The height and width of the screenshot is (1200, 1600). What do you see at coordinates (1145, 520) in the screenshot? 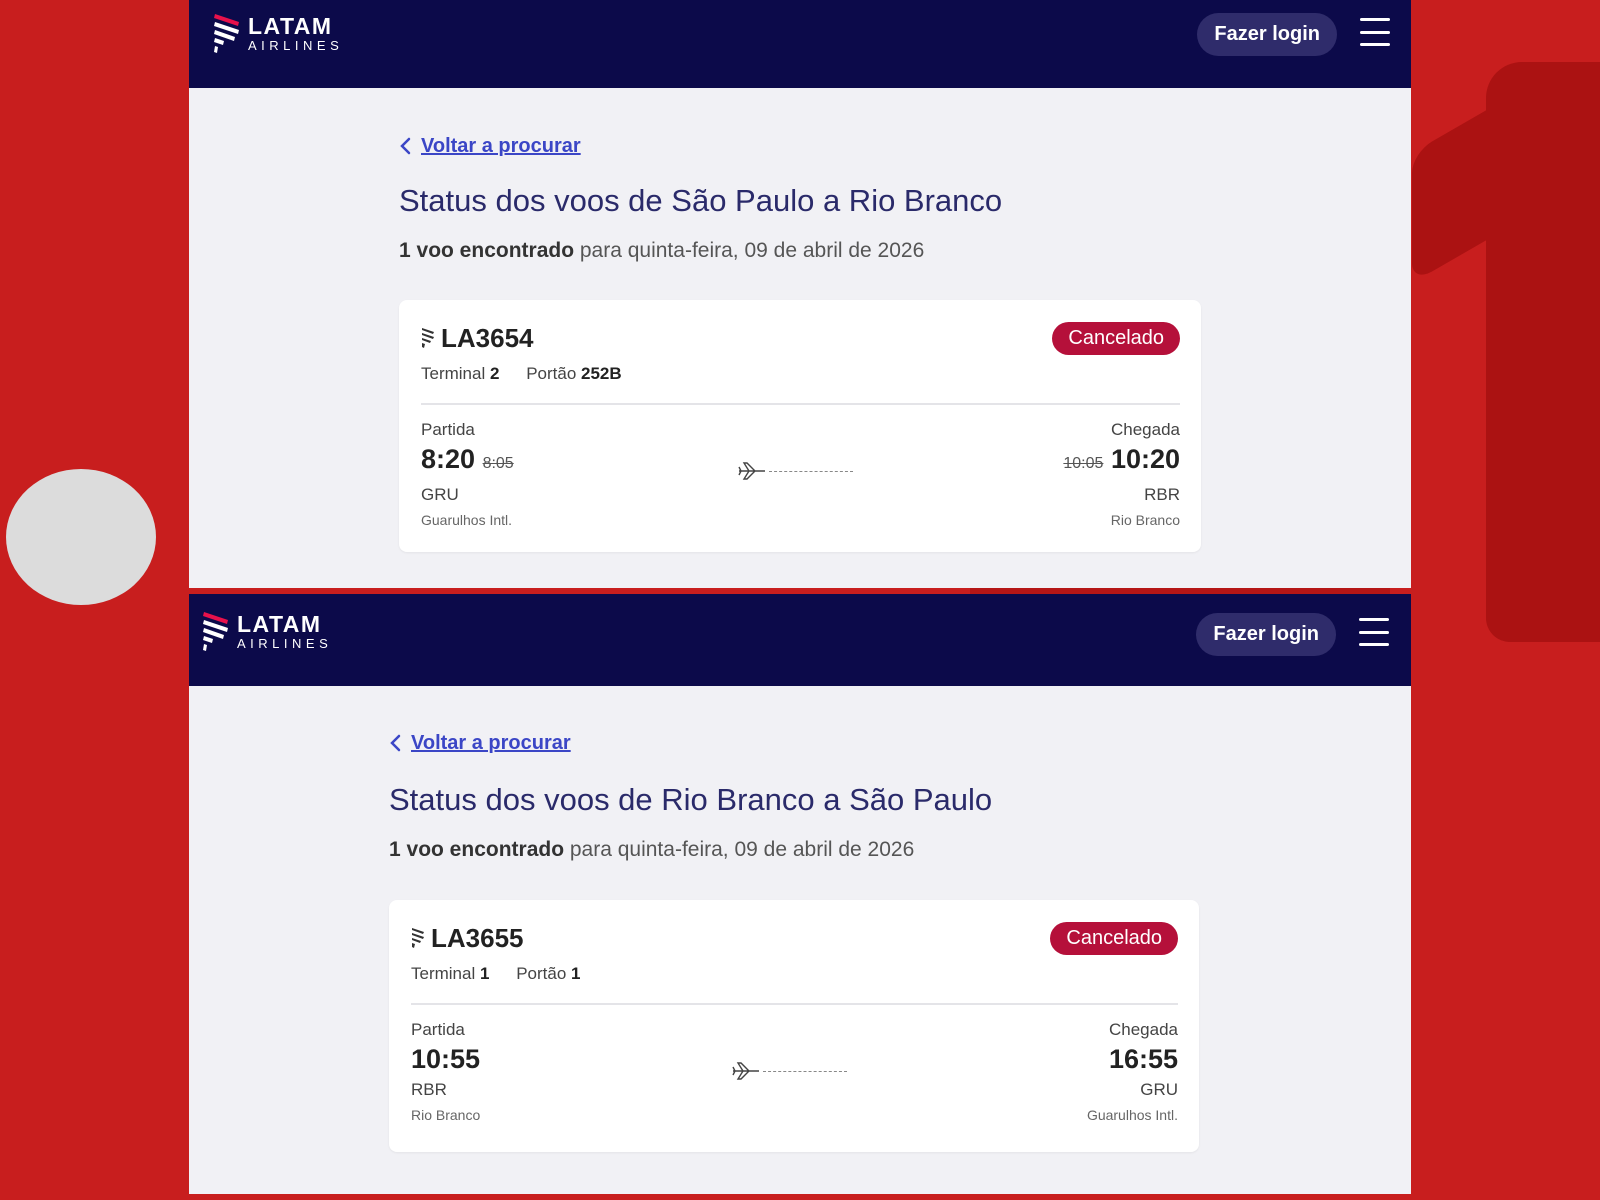
I see `arrival-airport: Rio Branco` at bounding box center [1145, 520].